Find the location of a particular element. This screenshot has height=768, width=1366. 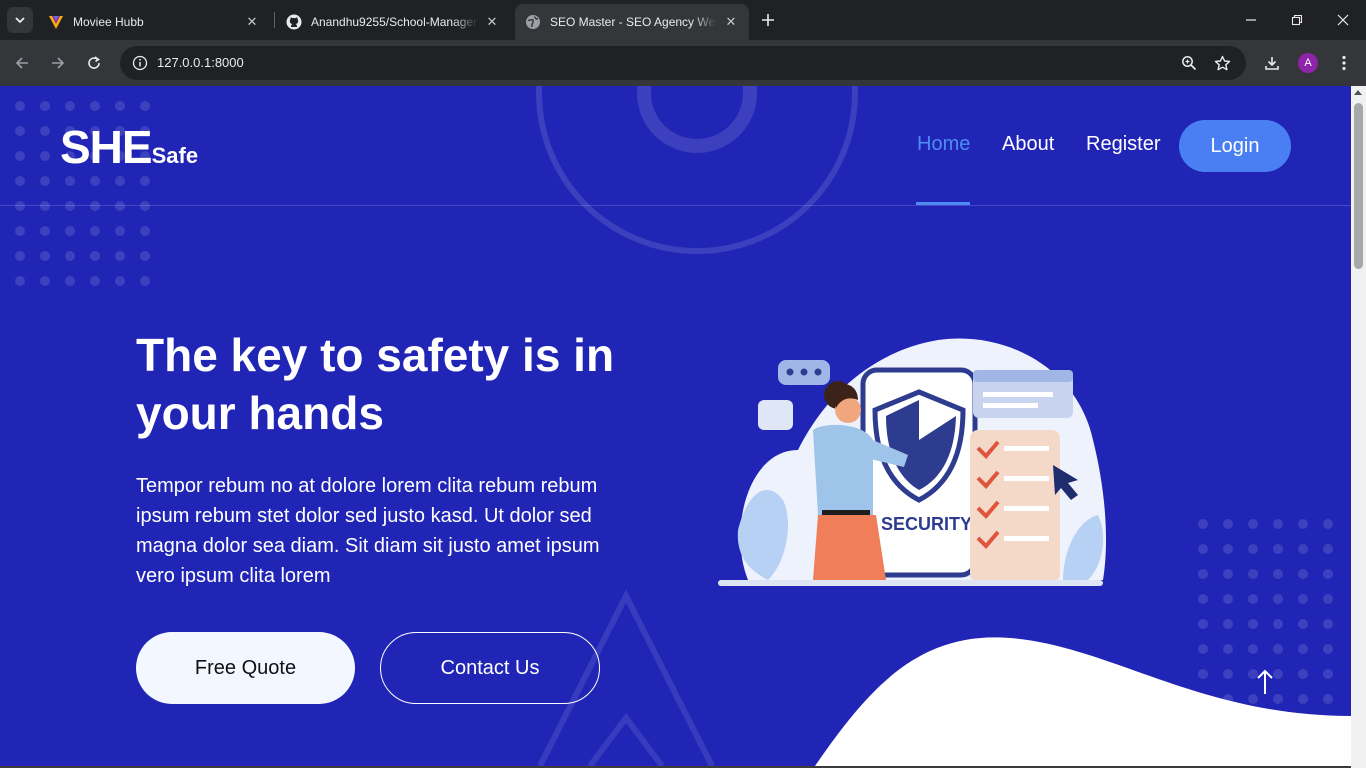

page-scrollbar is located at coordinates (1358, 427).